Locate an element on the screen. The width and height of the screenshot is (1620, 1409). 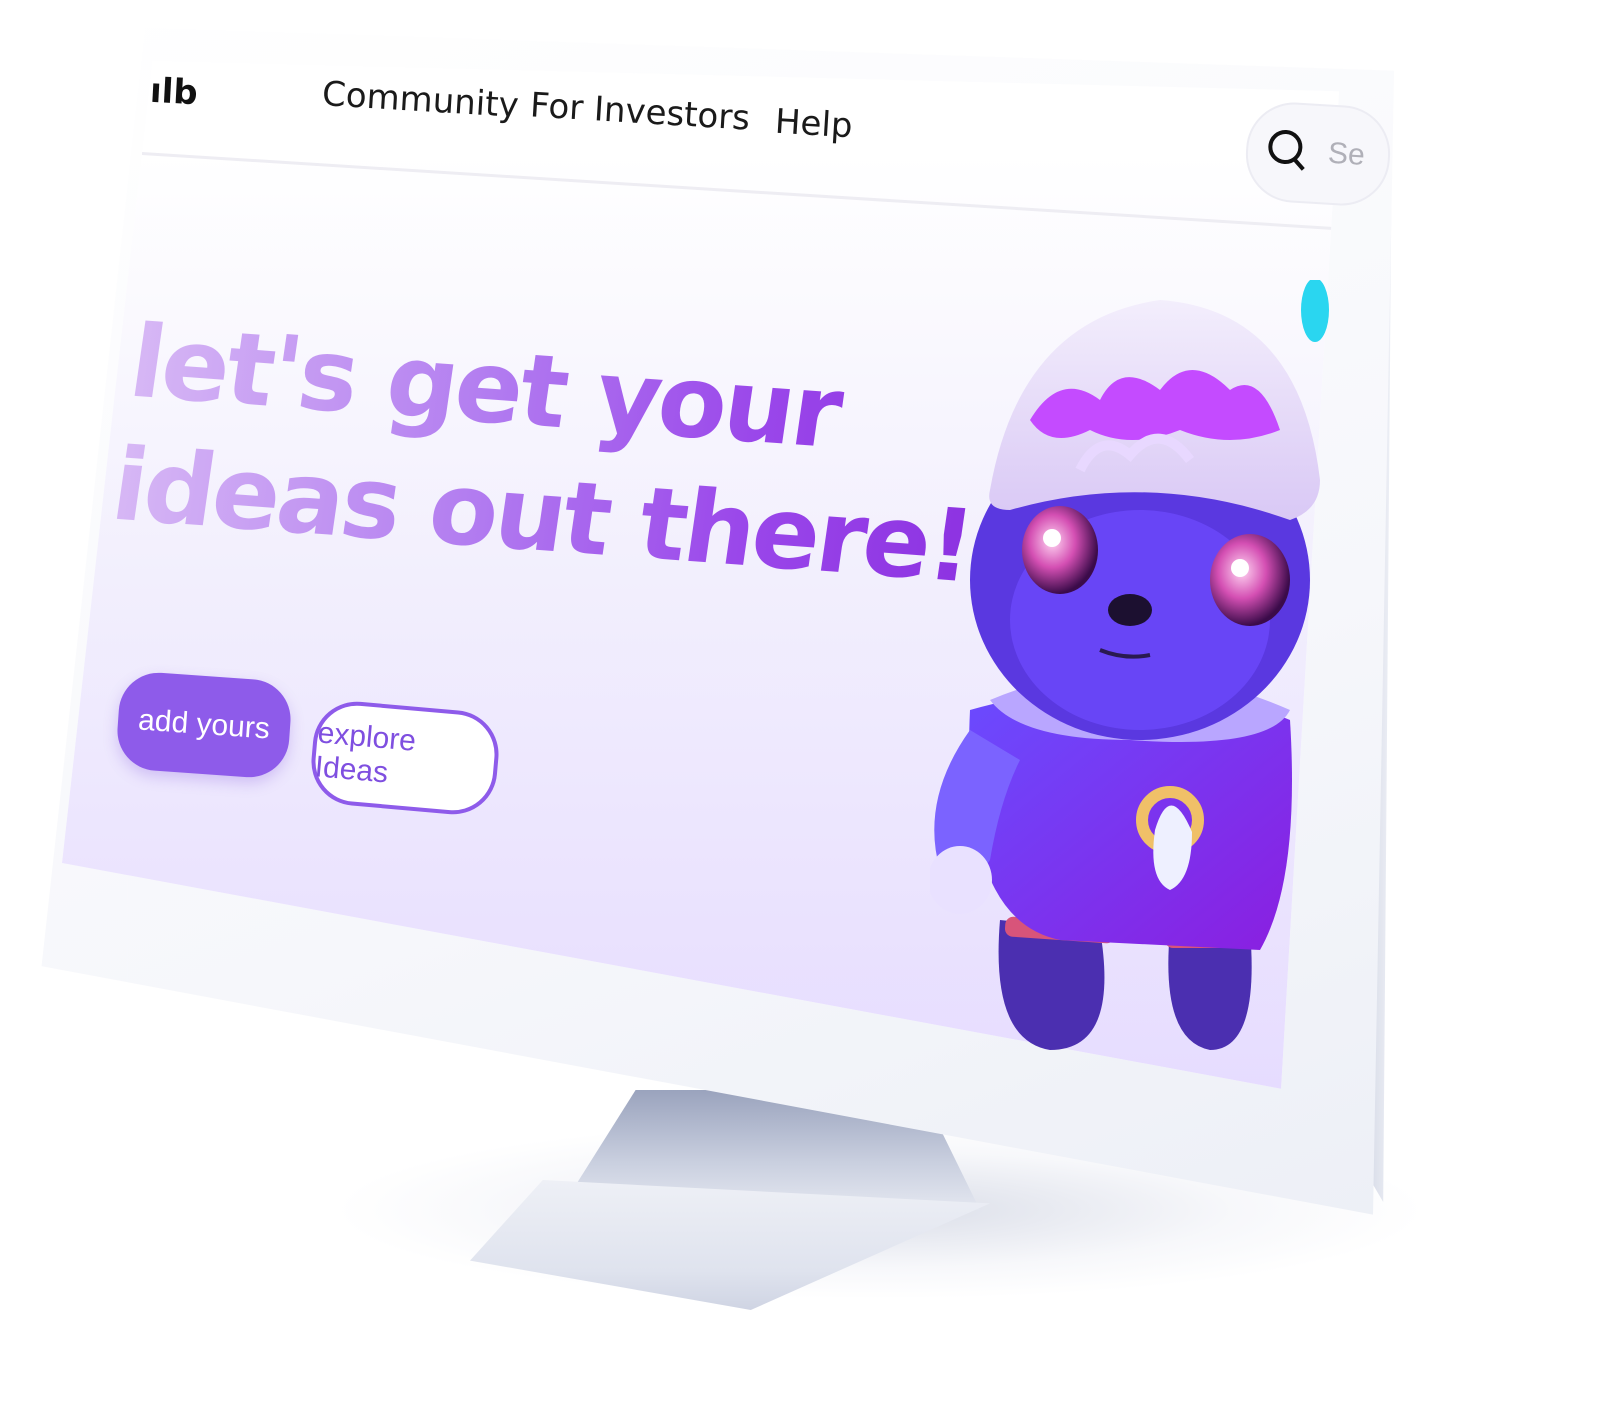
logo: ılb is located at coordinates (174, 92).